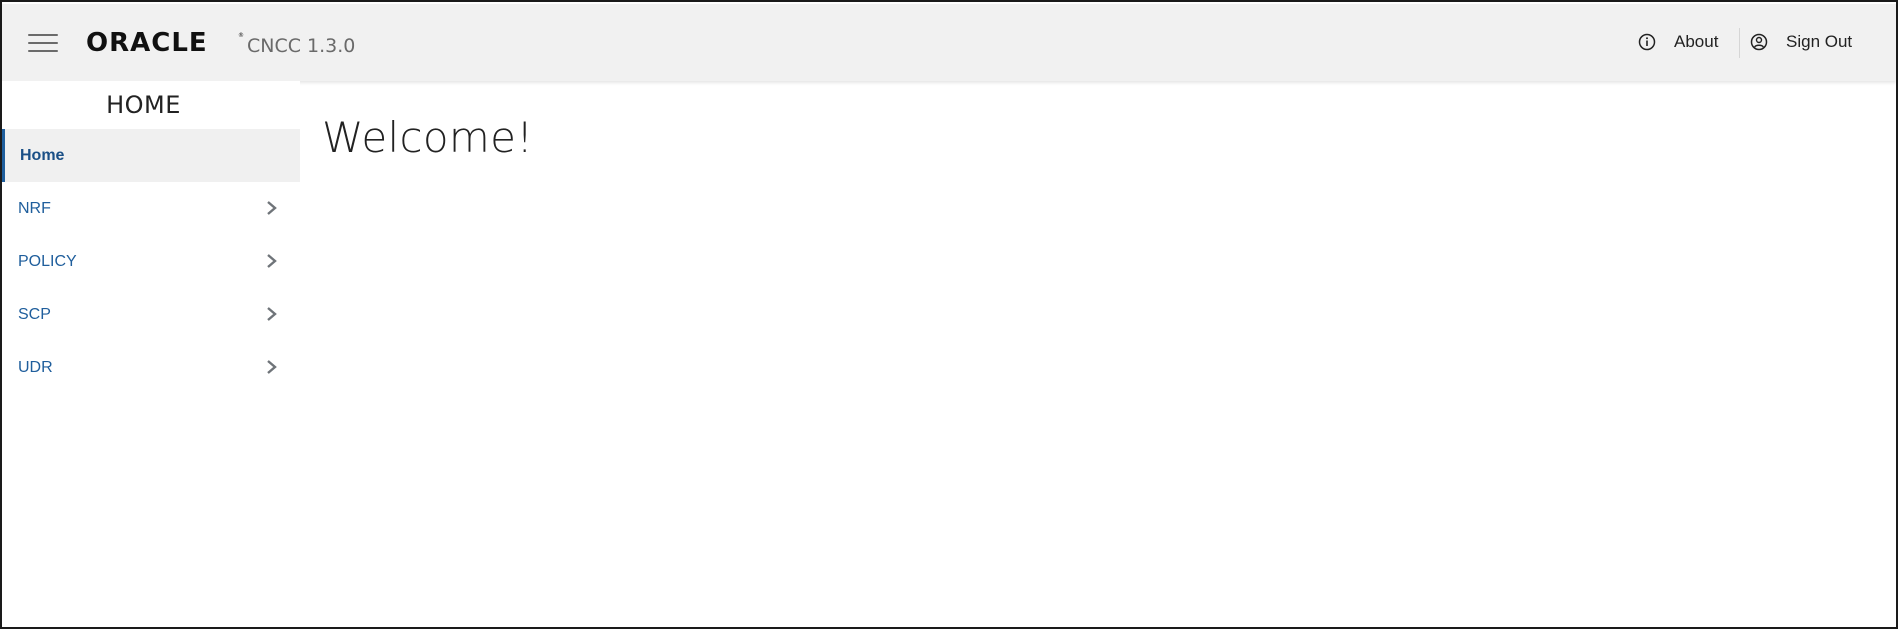 The height and width of the screenshot is (629, 1898). I want to click on sidebar-item-label: POLICY, so click(47, 261).